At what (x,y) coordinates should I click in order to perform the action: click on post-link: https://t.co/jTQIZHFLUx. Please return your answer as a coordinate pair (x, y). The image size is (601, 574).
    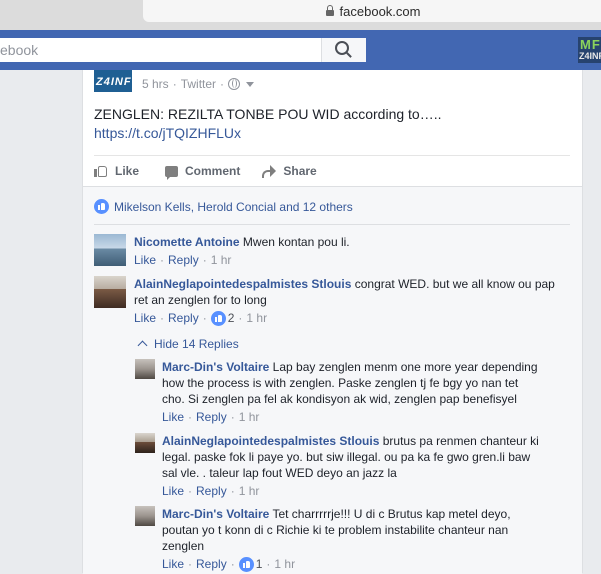
    Looking at the image, I should click on (167, 133).